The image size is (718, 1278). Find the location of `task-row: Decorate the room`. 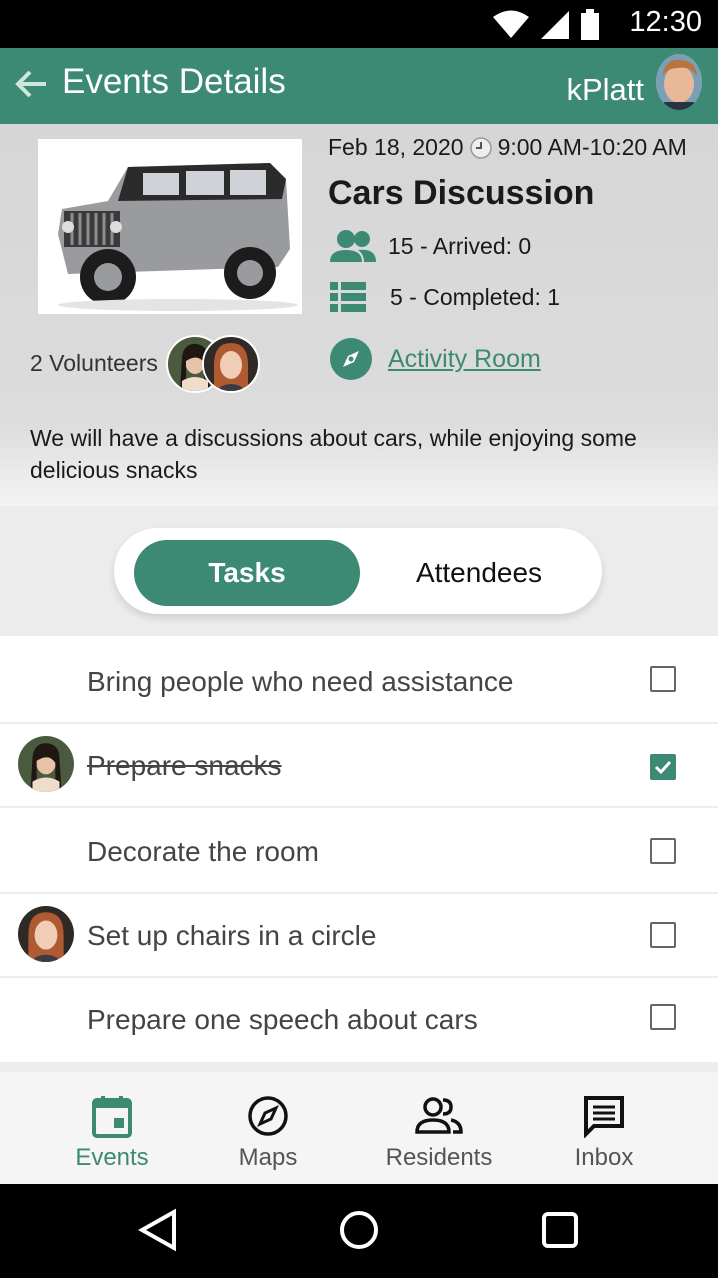

task-row: Decorate the room is located at coordinates (359, 851).